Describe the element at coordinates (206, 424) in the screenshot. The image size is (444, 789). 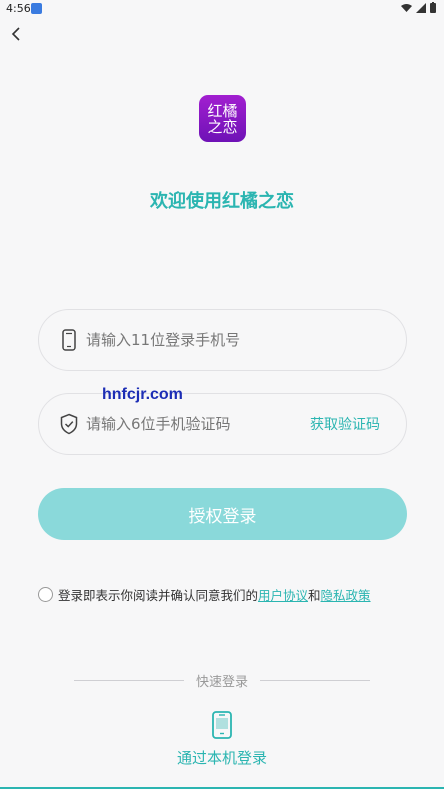
I see `verification-code-input` at that location.